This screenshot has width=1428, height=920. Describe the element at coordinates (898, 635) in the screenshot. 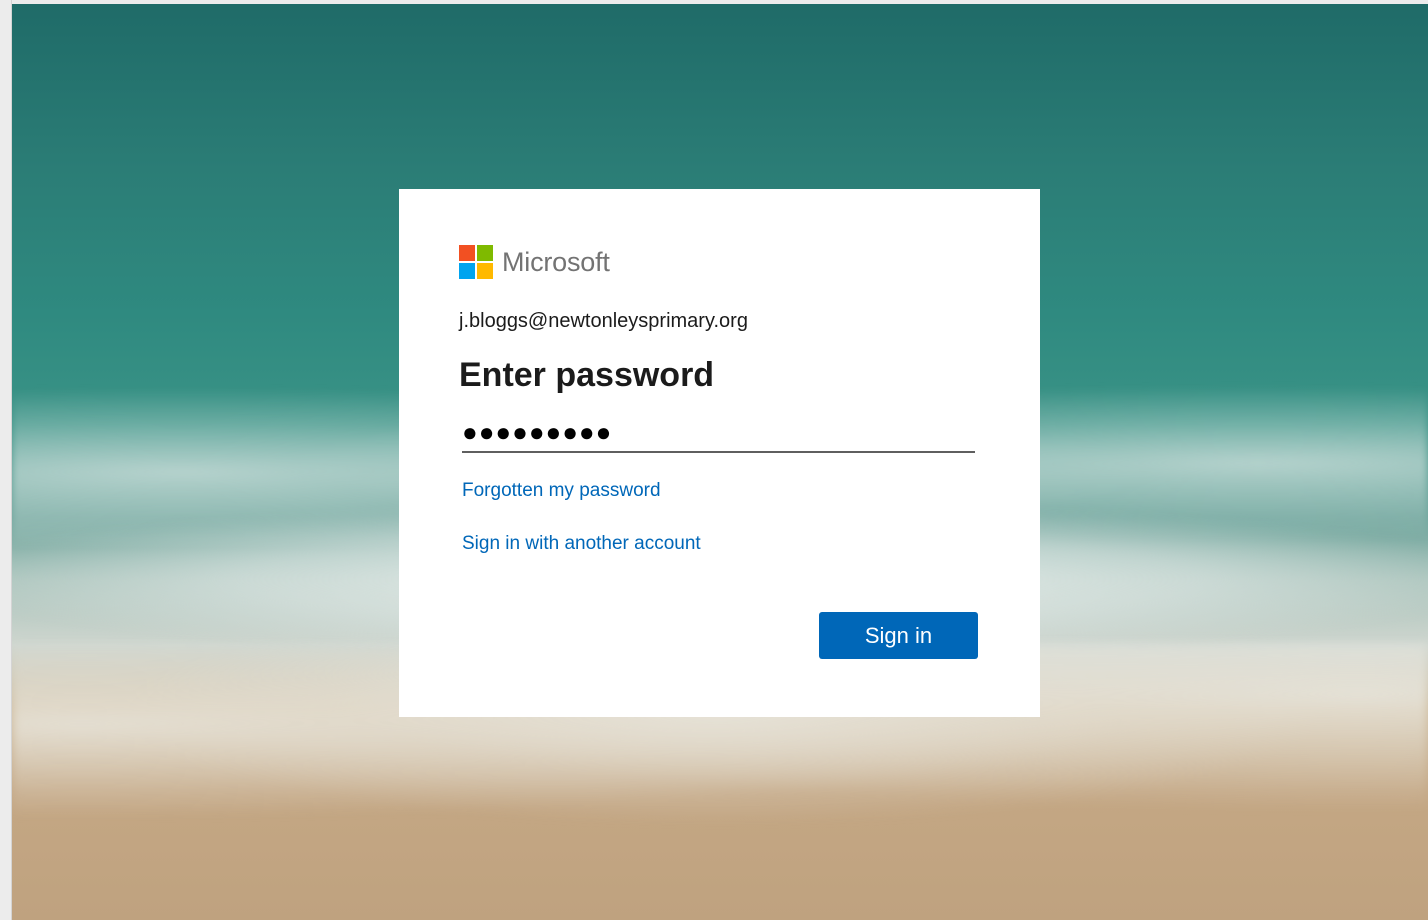

I see `sign-in-button: Sign in` at that location.